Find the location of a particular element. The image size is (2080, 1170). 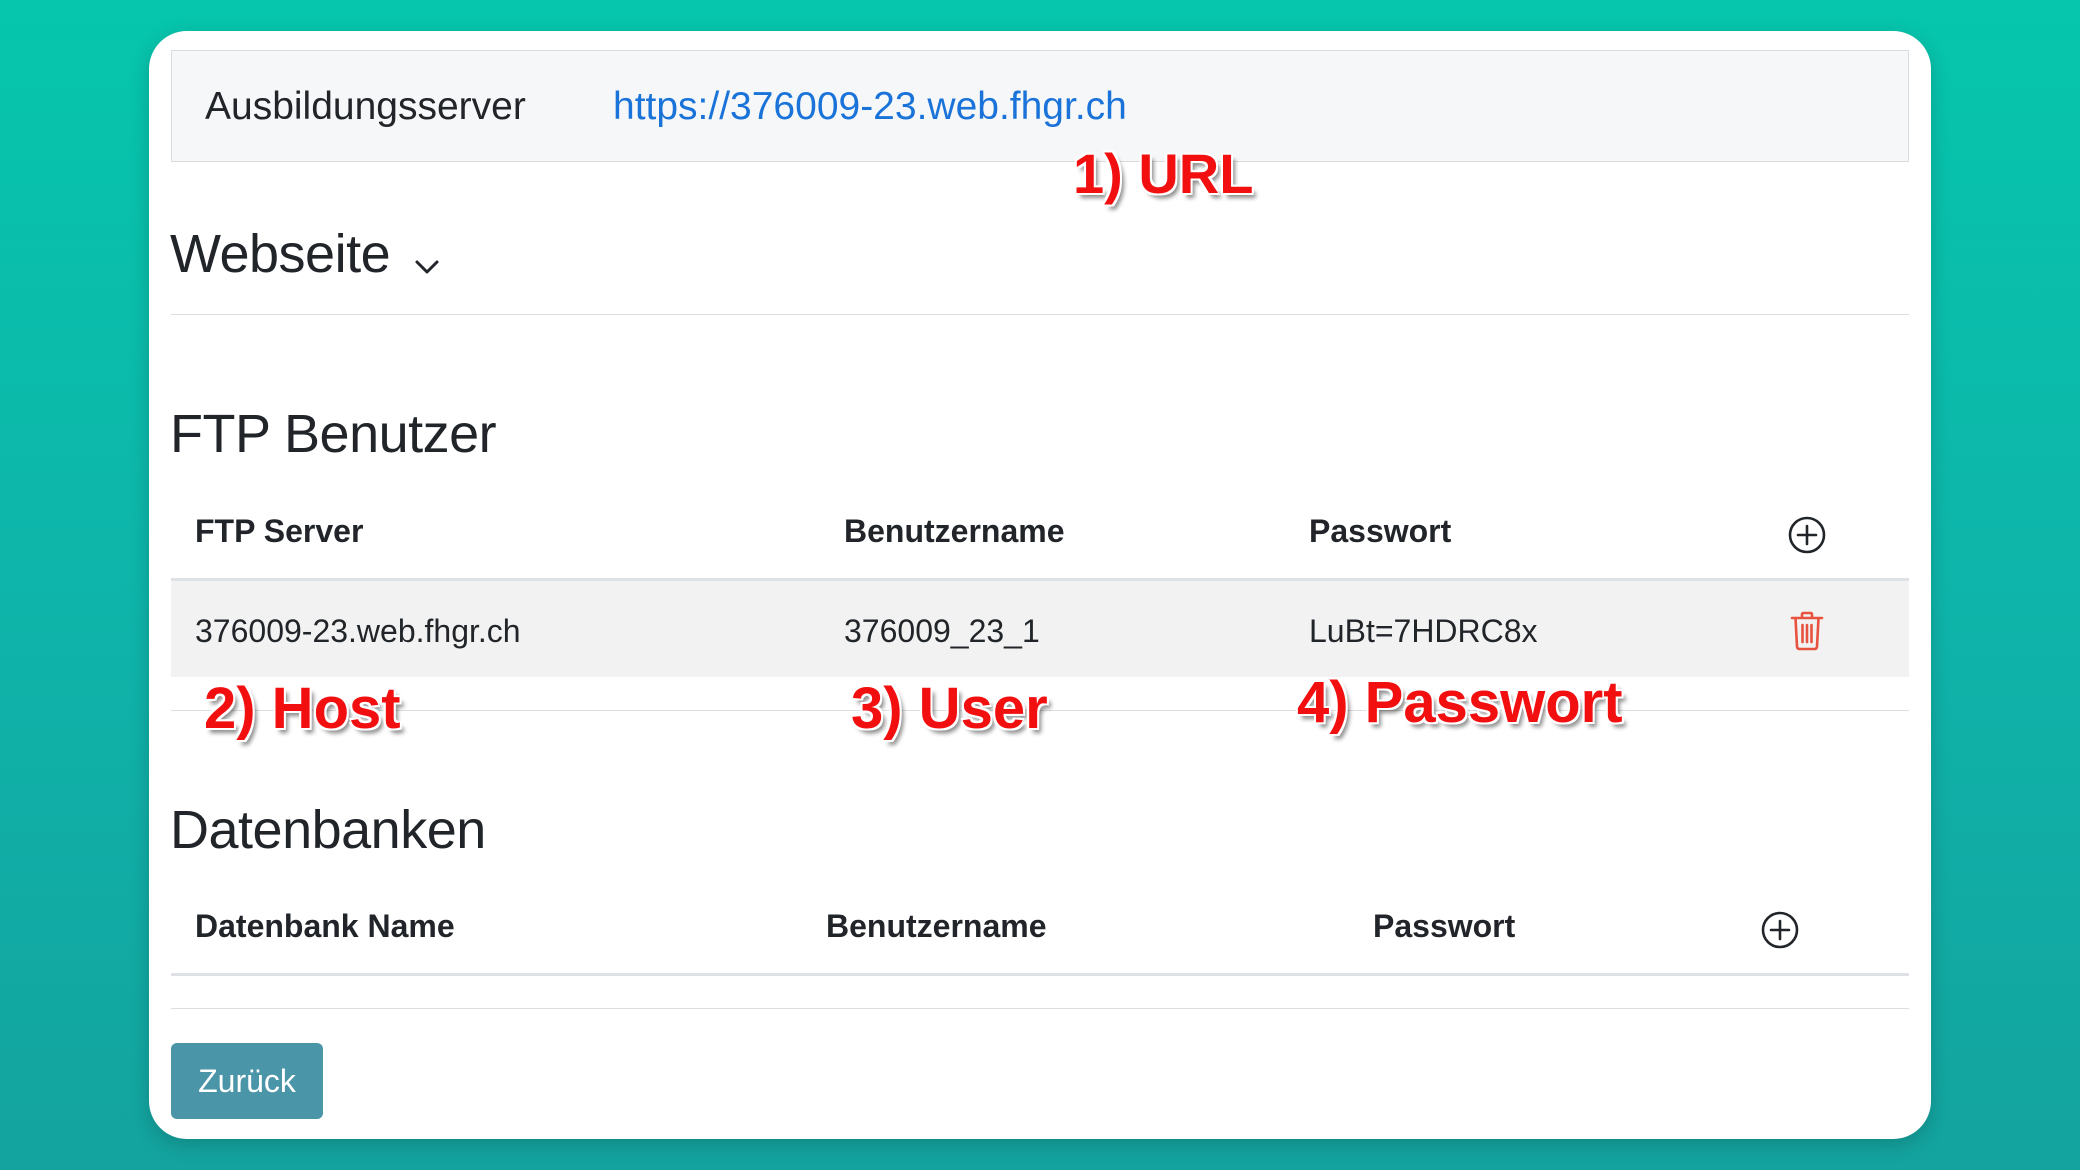

webseite-title: Webseite is located at coordinates (280, 254).